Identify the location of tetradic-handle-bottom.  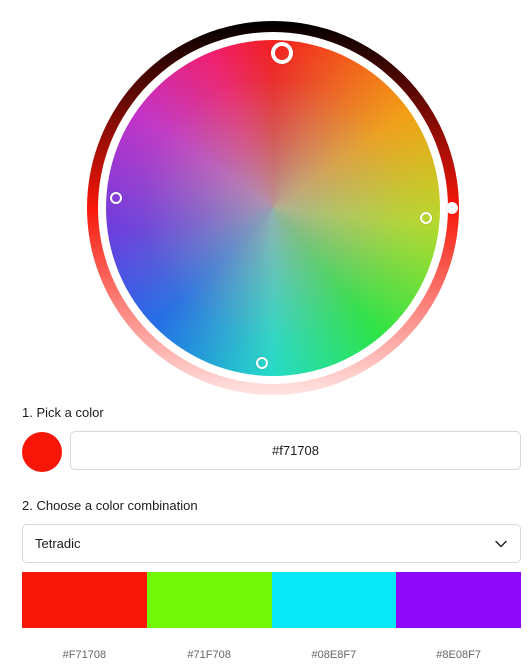
(262, 363).